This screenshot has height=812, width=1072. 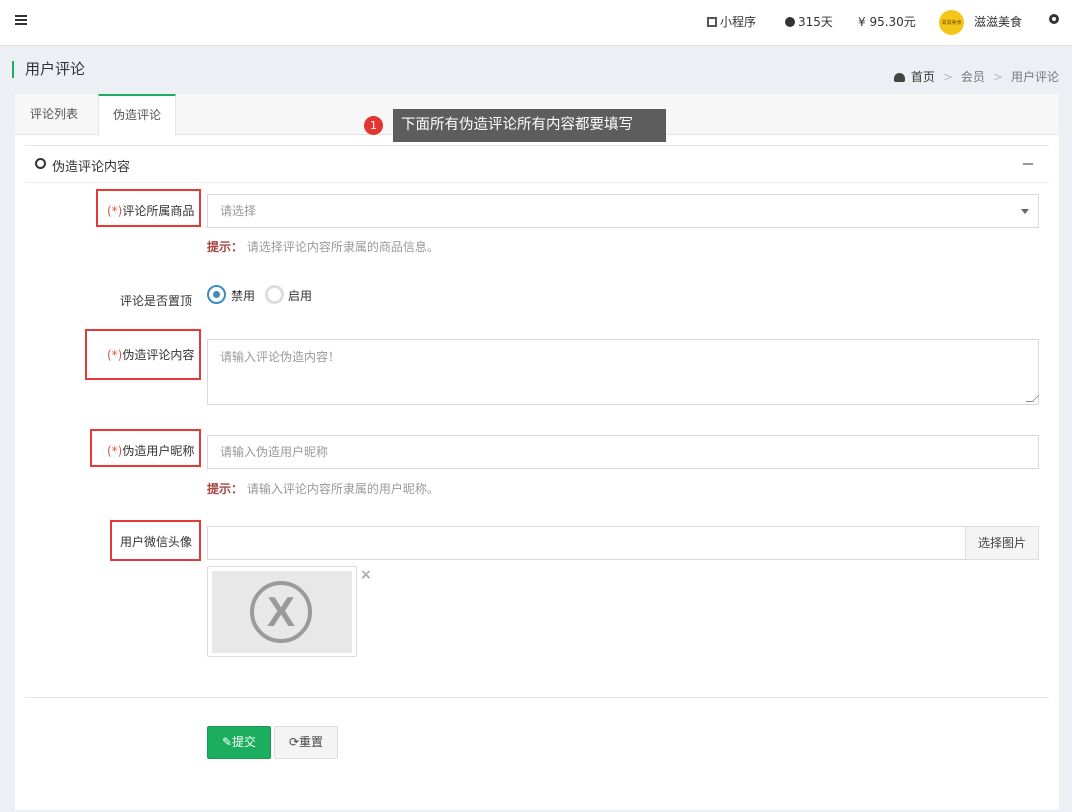 I want to click on breadcrumb-home: 首页, so click(x=923, y=77).